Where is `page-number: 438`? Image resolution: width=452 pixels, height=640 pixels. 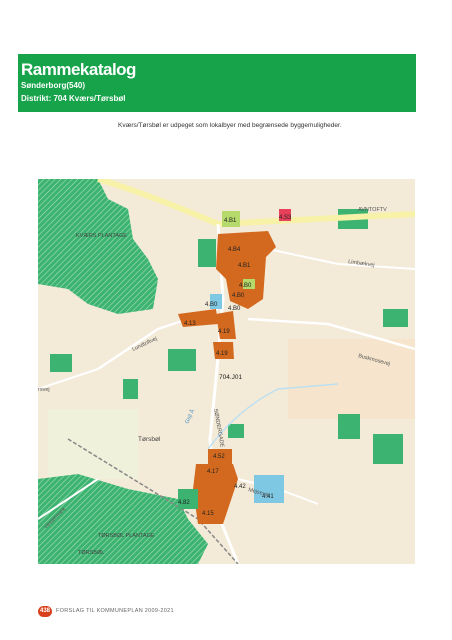
page-number: 438 is located at coordinates (45, 611).